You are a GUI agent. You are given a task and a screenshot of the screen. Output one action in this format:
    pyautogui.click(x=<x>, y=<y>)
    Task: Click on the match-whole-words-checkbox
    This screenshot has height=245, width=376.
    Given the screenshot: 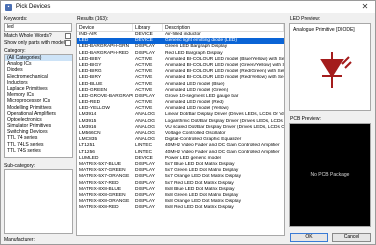 What is the action you would take?
    pyautogui.click(x=68, y=36)
    